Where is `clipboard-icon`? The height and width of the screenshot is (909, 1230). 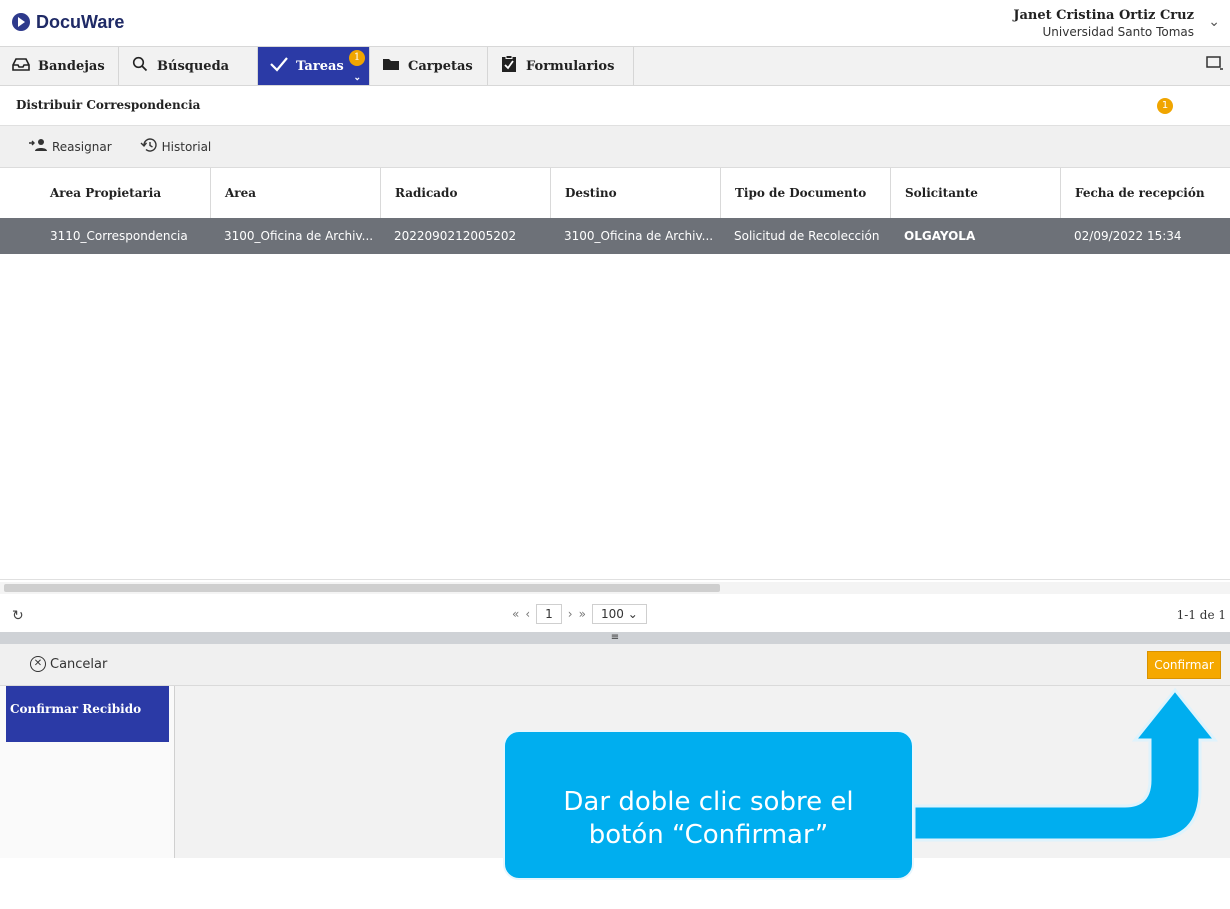 clipboard-icon is located at coordinates (509, 66).